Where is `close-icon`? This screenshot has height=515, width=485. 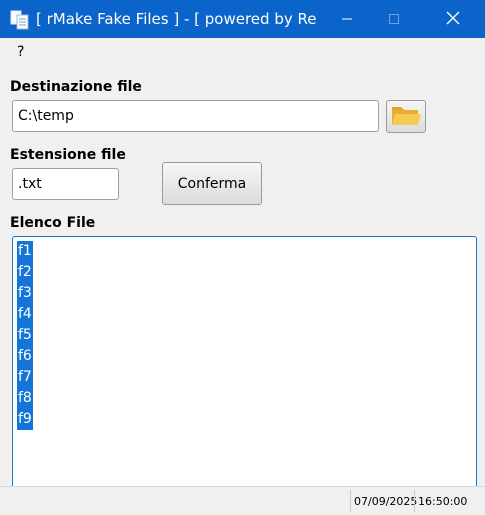
close-icon is located at coordinates (453, 19).